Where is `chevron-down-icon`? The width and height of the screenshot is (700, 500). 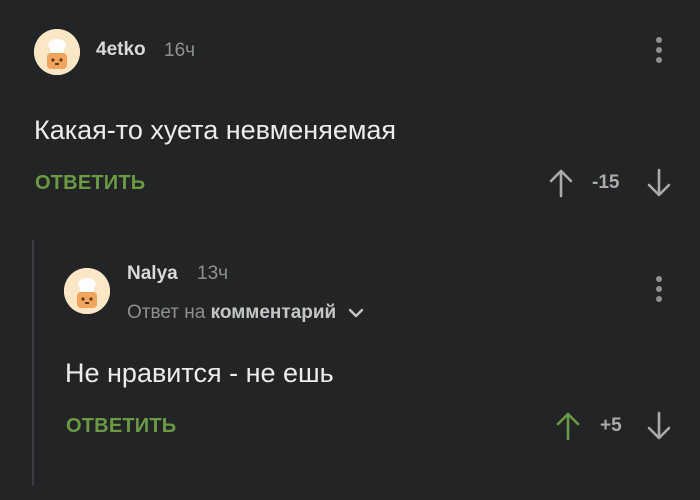 chevron-down-icon is located at coordinates (356, 313).